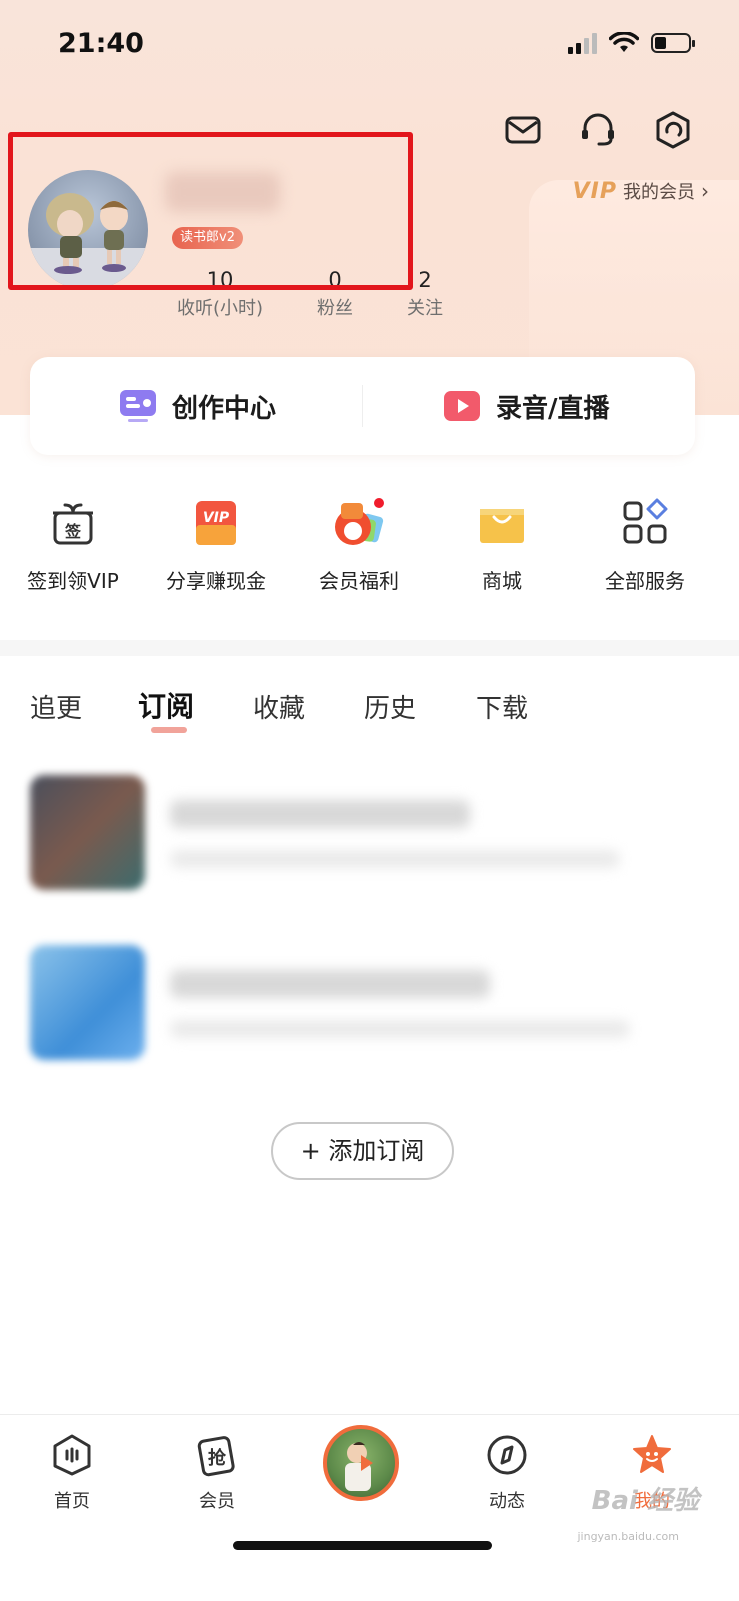 Image resolution: width=739 pixels, height=1601 pixels. What do you see at coordinates (166, 705) in the screenshot?
I see `tab-subscriptions: 订阅` at bounding box center [166, 705].